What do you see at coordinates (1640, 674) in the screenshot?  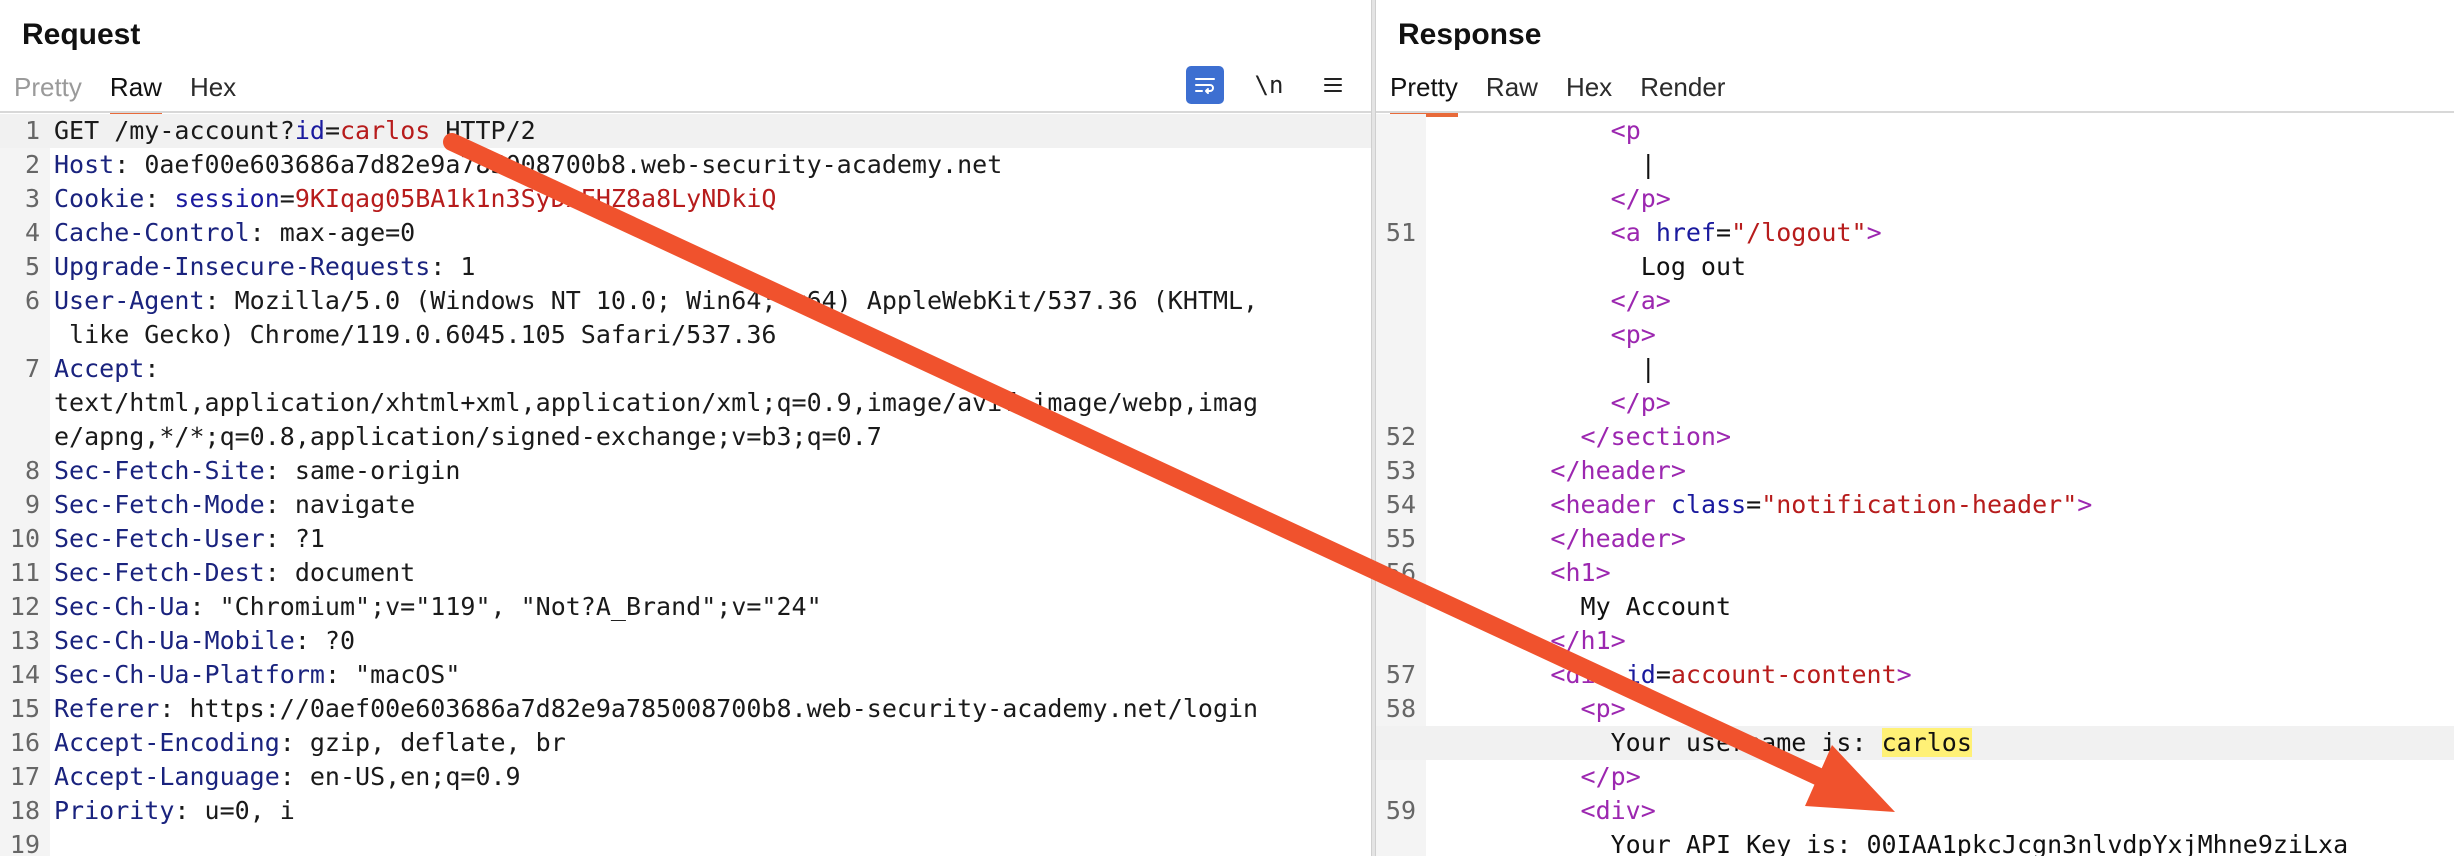 I see `attr-name: id` at bounding box center [1640, 674].